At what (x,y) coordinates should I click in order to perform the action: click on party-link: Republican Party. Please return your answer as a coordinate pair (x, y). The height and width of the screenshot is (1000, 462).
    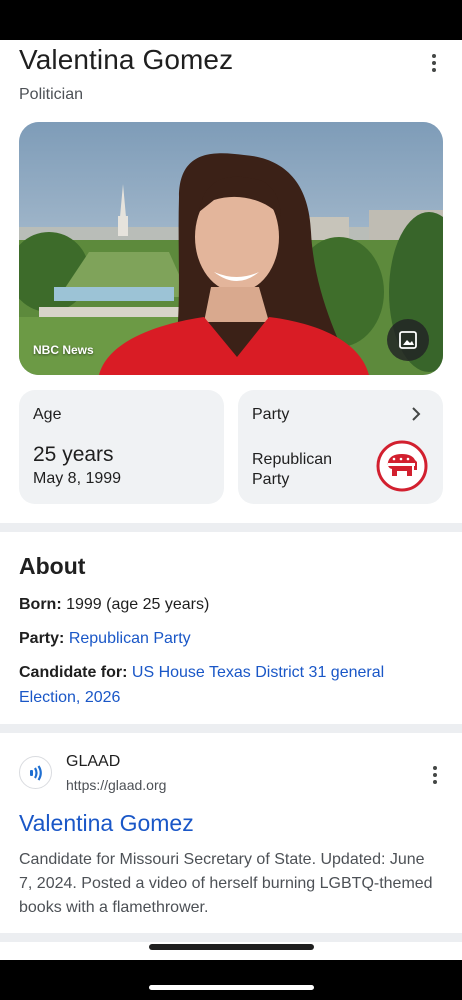
    Looking at the image, I should click on (130, 638).